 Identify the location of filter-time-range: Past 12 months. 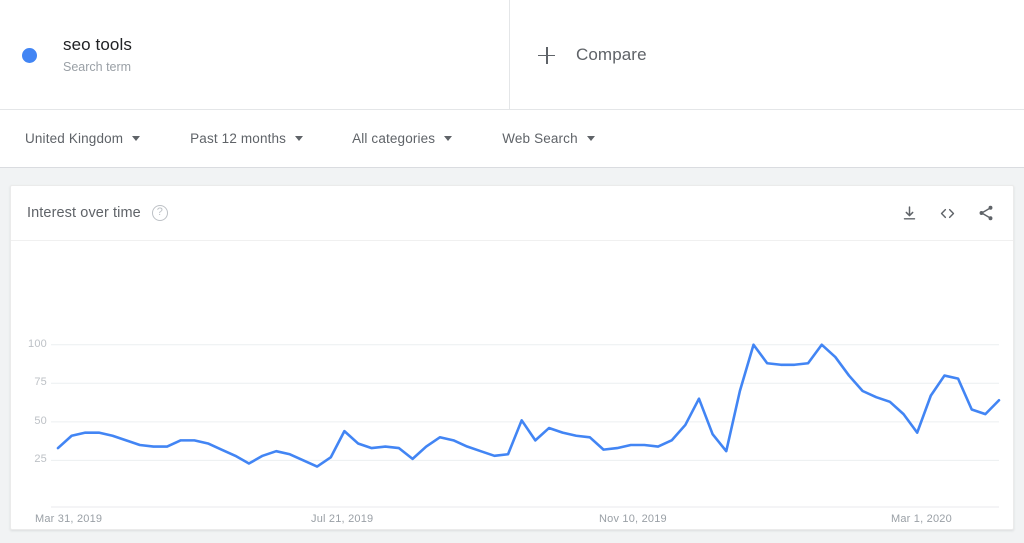
(247, 138).